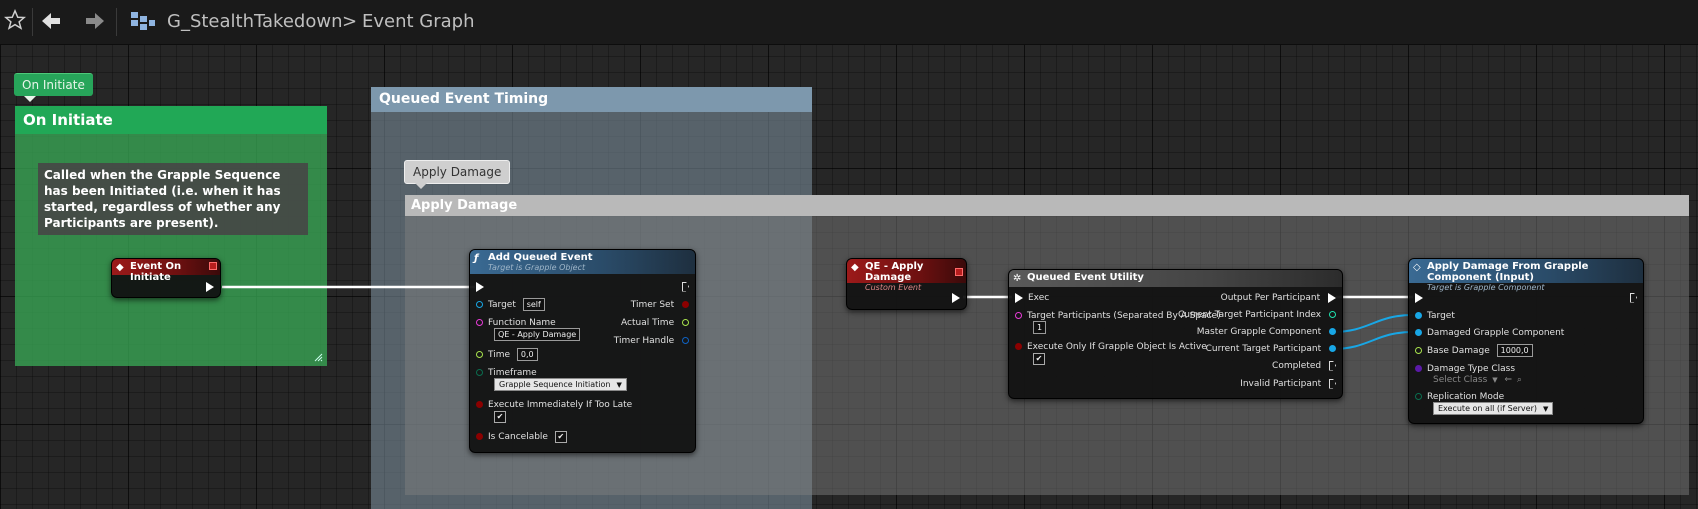 Image resolution: width=1698 pixels, height=509 pixels. I want to click on pin-is-cancelable: Is Cancelable ✔, so click(521, 437).